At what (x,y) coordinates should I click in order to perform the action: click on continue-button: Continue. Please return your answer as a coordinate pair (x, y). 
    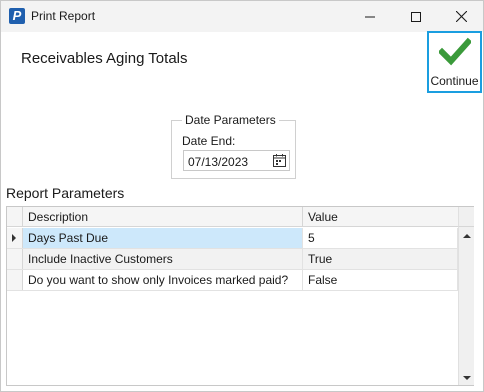
    Looking at the image, I should click on (454, 62).